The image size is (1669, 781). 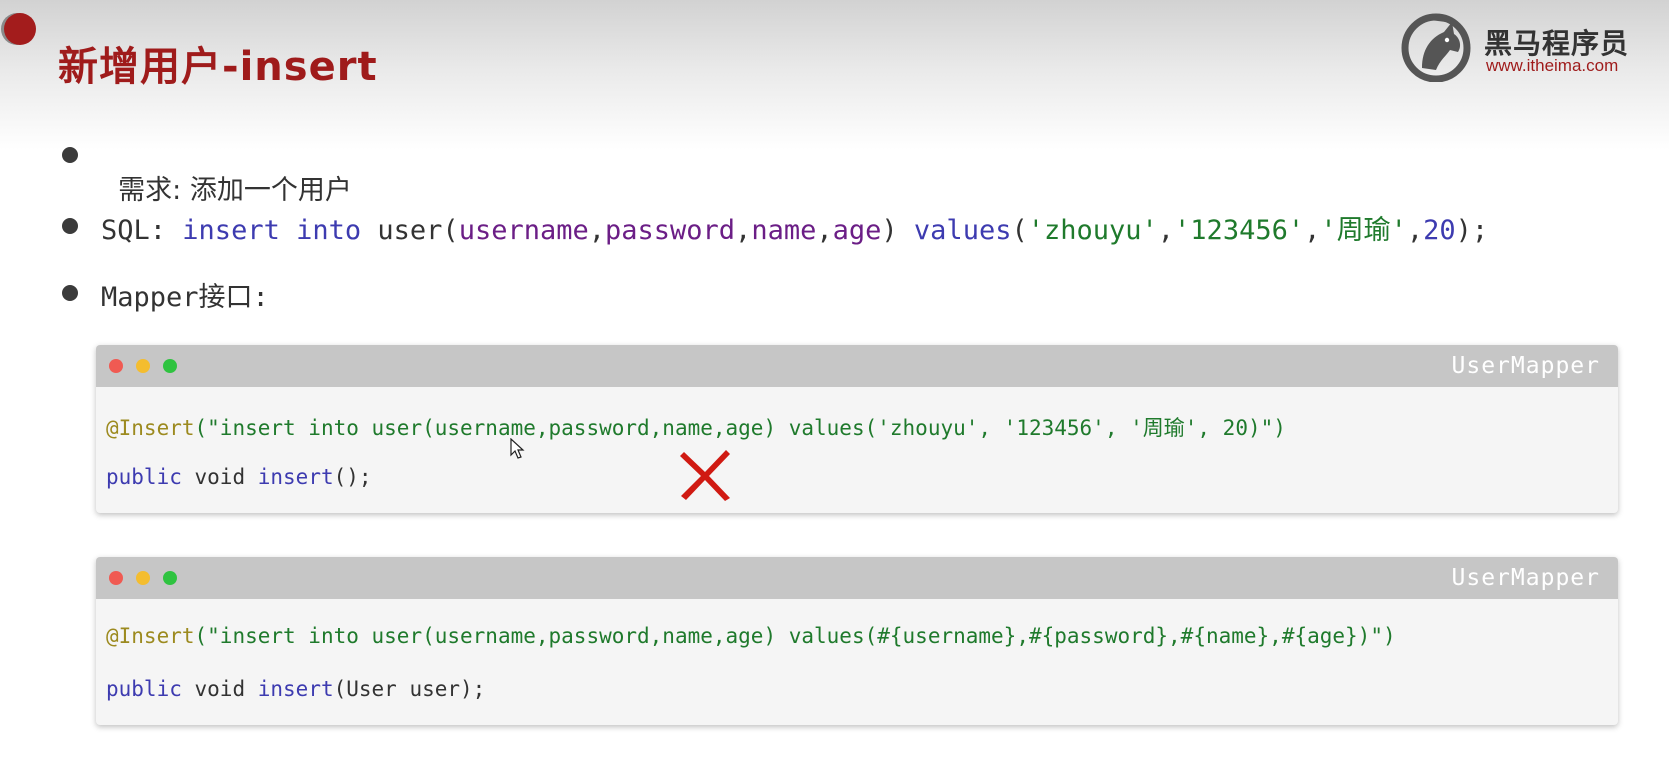 I want to click on sql-value: '123456', so click(x=1239, y=230).